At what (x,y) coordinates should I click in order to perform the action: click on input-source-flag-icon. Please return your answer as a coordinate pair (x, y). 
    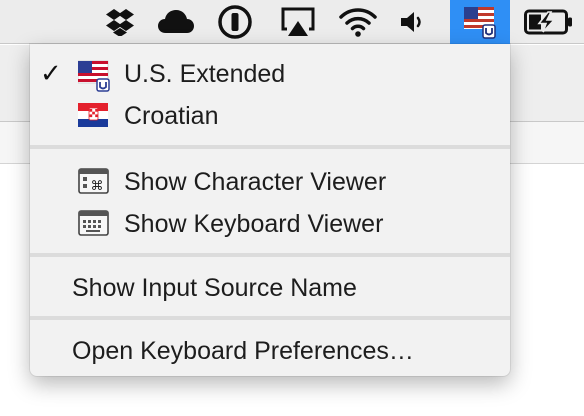
    Looking at the image, I should click on (480, 22).